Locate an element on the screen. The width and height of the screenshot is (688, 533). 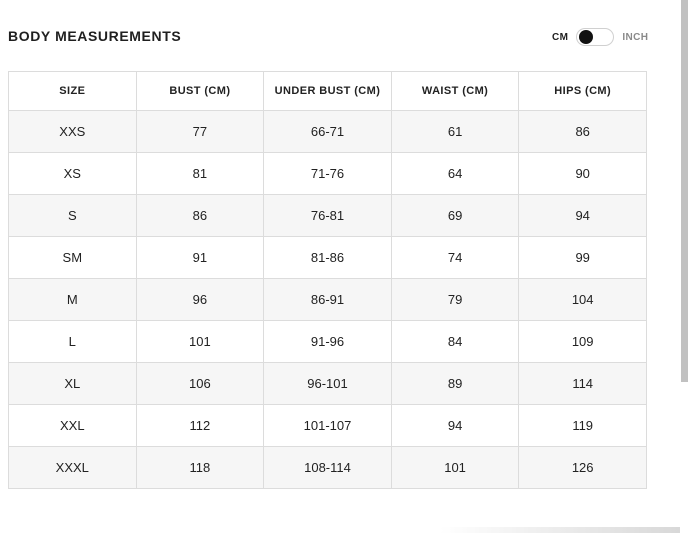
cell-bust: 101 is located at coordinates (200, 341).